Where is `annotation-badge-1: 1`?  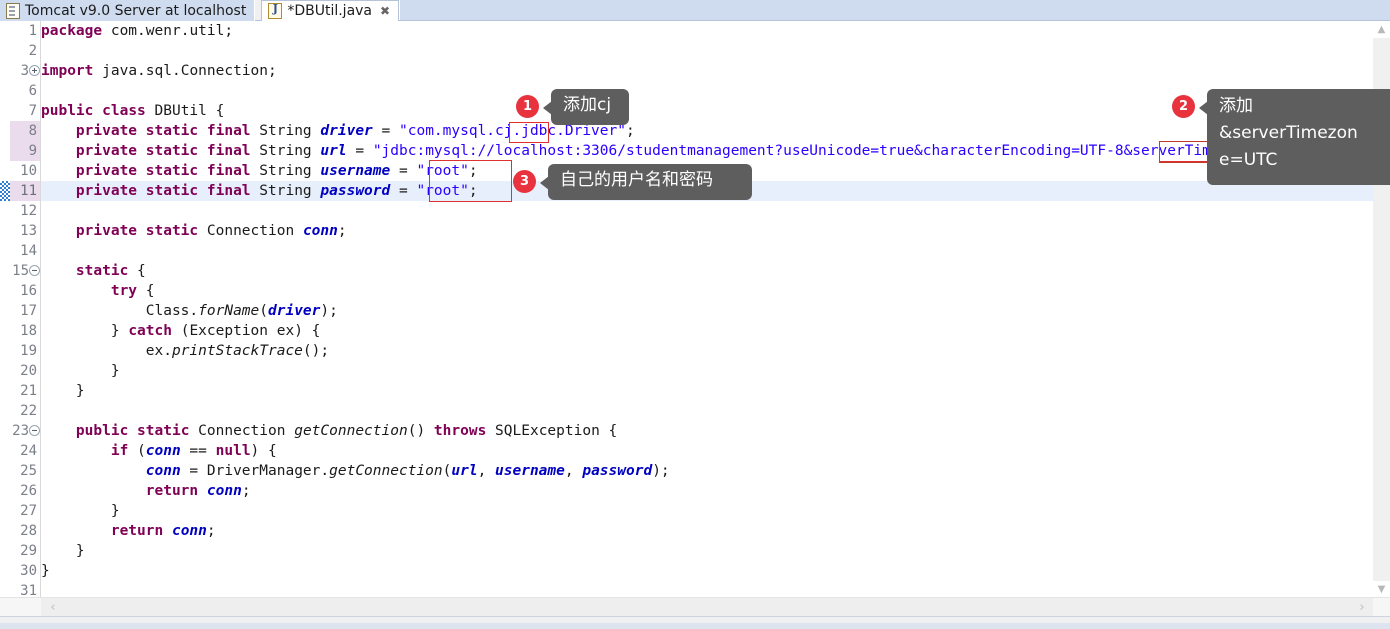 annotation-badge-1: 1 is located at coordinates (527, 106).